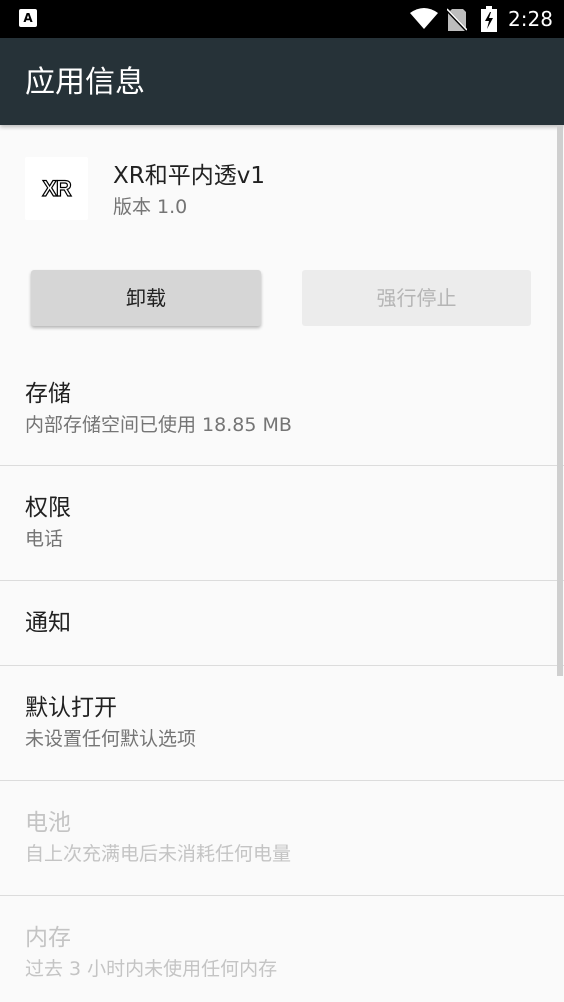  I want to click on notifications-title: 通知, so click(48, 623).